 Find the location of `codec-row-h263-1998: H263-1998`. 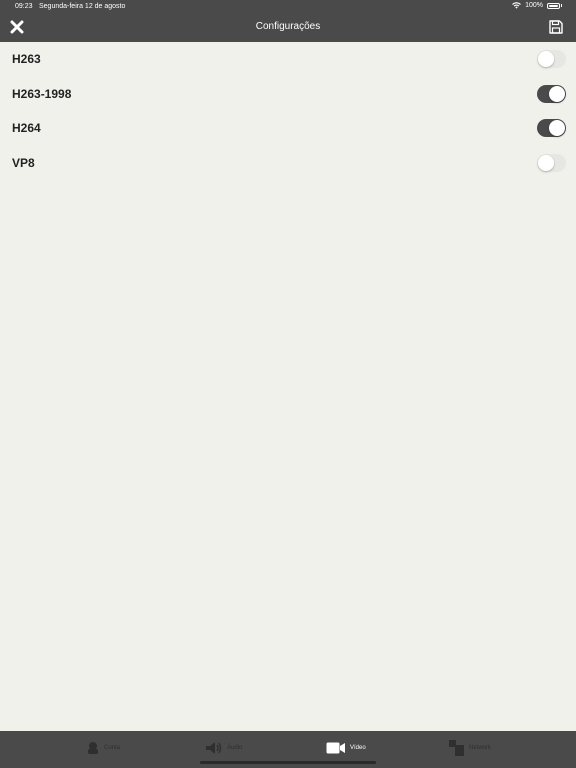

codec-row-h263-1998: H263-1998 is located at coordinates (288, 94).